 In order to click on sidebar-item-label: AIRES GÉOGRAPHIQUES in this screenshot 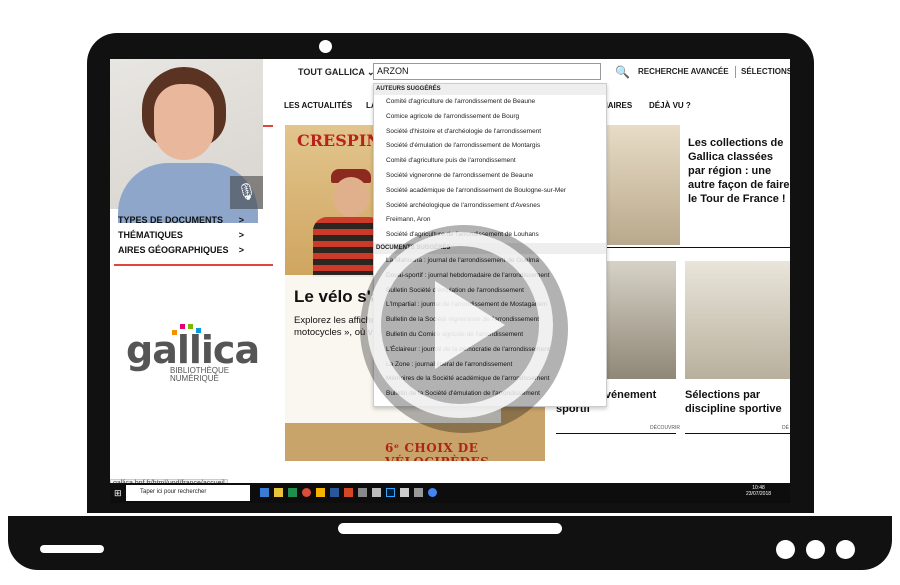, I will do `click(173, 250)`.